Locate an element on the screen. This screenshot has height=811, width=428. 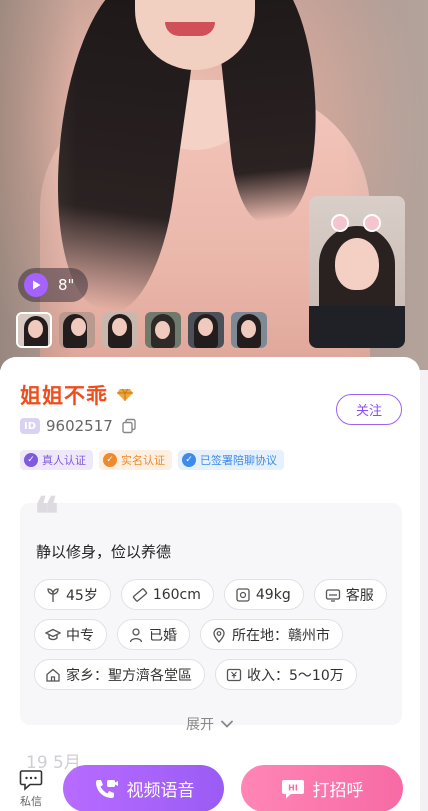
phone-call-icon is located at coordinates (106, 788).